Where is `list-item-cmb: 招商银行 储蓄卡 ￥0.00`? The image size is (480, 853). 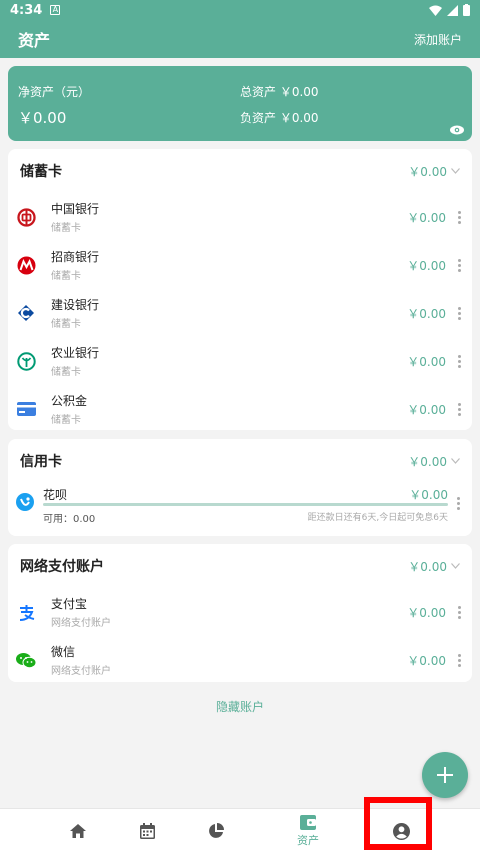 list-item-cmb: 招商银行 储蓄卡 ￥0.00 is located at coordinates (240, 265).